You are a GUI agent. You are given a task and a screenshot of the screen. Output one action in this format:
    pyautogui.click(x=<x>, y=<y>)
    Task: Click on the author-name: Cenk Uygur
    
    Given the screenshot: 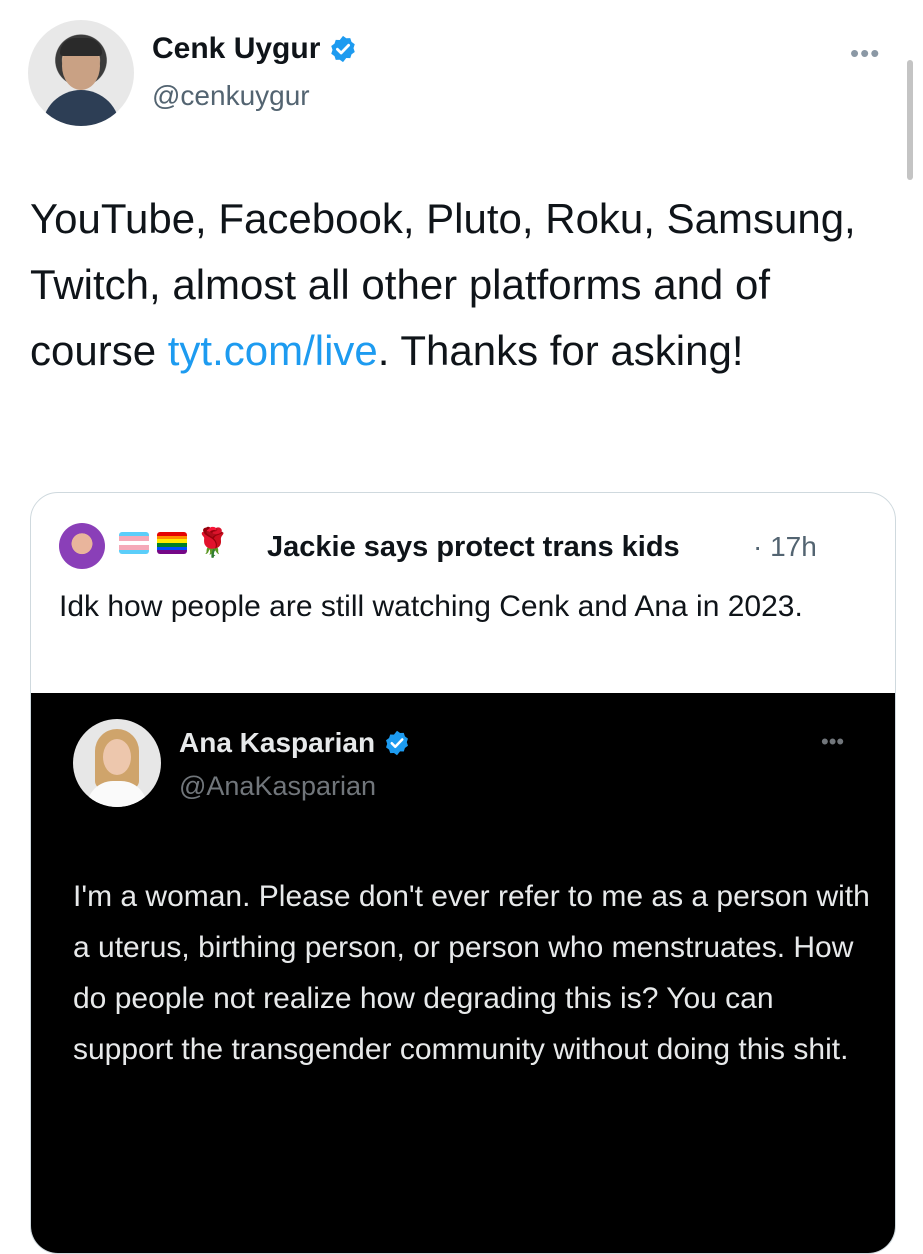 What is the action you would take?
    pyautogui.click(x=255, y=49)
    